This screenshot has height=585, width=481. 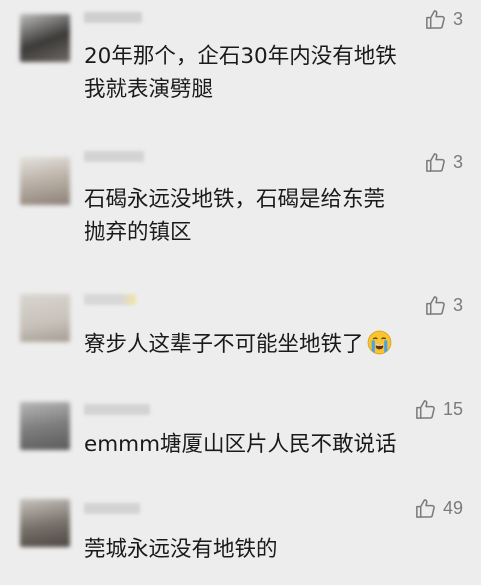 I want to click on comment-line: 抛弃的镇区, so click(x=138, y=232).